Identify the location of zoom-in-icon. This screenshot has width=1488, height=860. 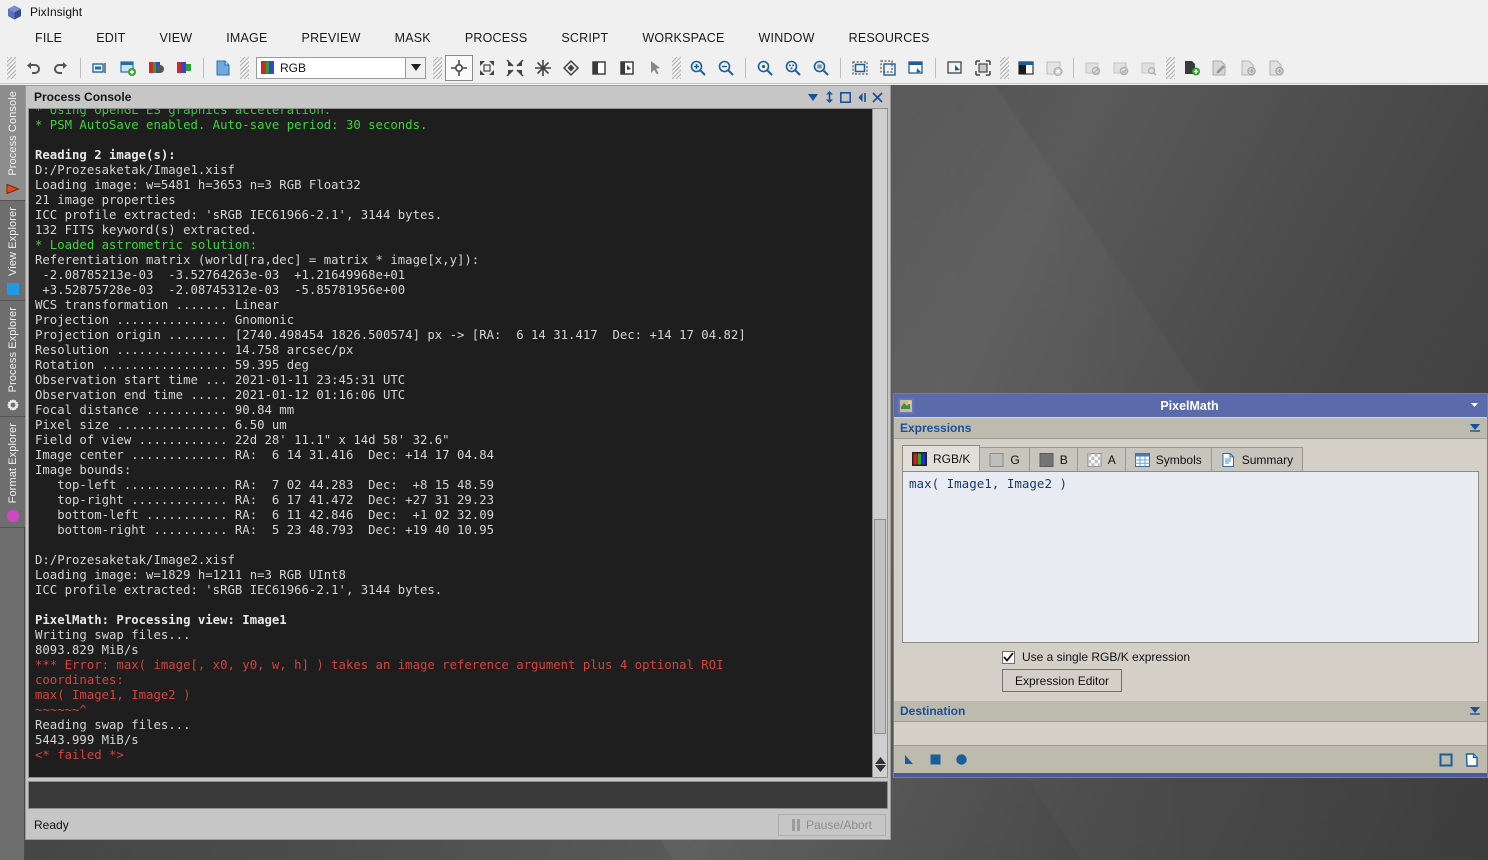
(698, 68).